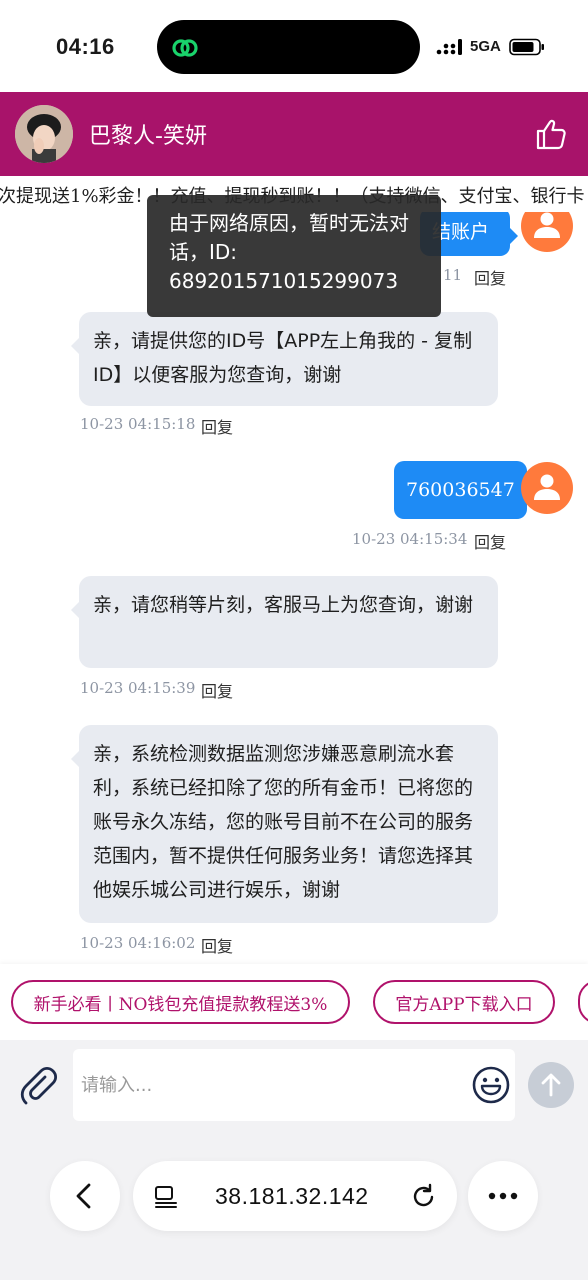 The image size is (588, 1280). I want to click on message-time: 10-23 04:16:02, so click(138, 943).